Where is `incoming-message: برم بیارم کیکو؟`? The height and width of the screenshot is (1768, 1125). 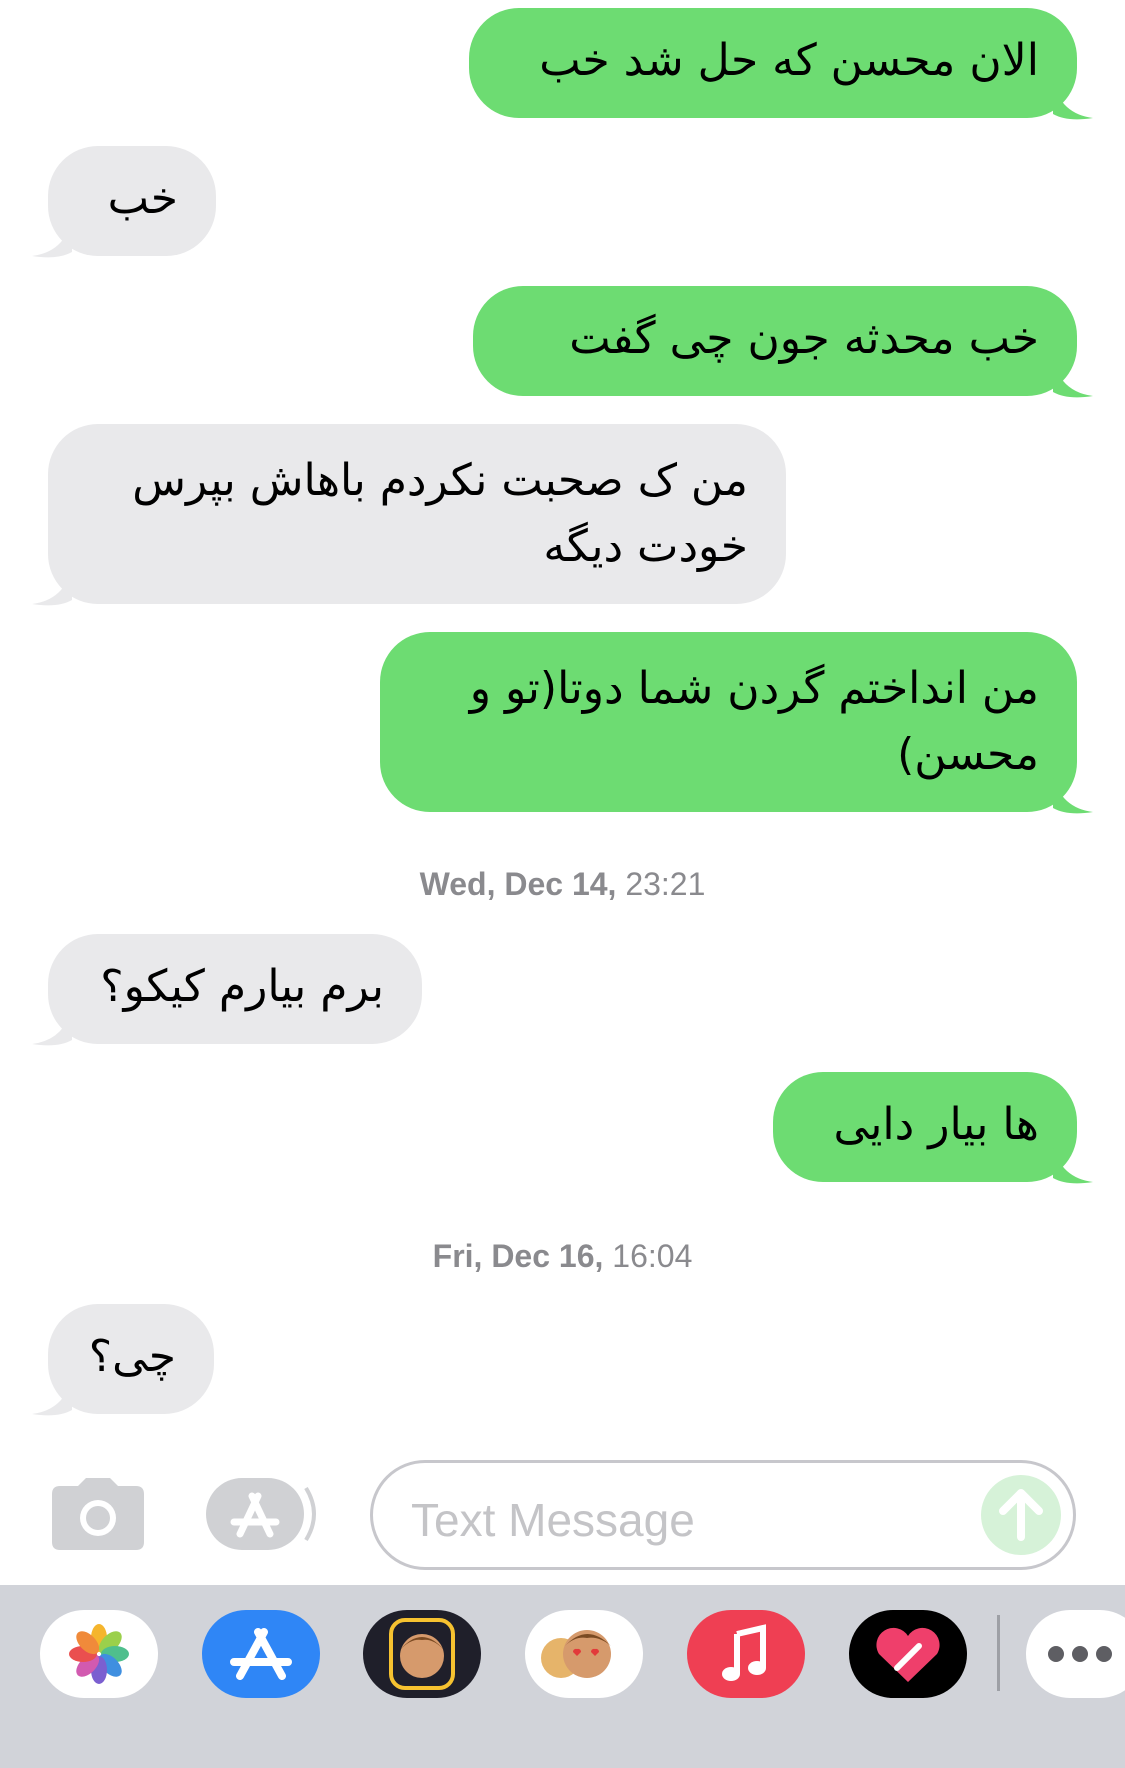 incoming-message: برم بیارم کیکو؟ is located at coordinates (235, 989).